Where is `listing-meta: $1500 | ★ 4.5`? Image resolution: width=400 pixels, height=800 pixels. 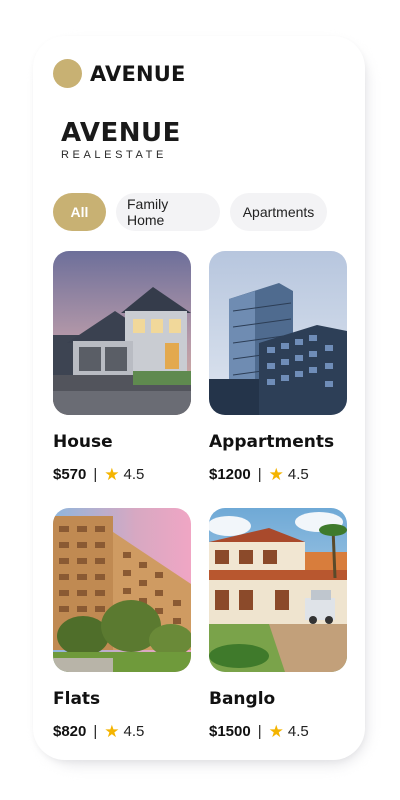 listing-meta: $1500 | ★ 4.5 is located at coordinates (278, 731).